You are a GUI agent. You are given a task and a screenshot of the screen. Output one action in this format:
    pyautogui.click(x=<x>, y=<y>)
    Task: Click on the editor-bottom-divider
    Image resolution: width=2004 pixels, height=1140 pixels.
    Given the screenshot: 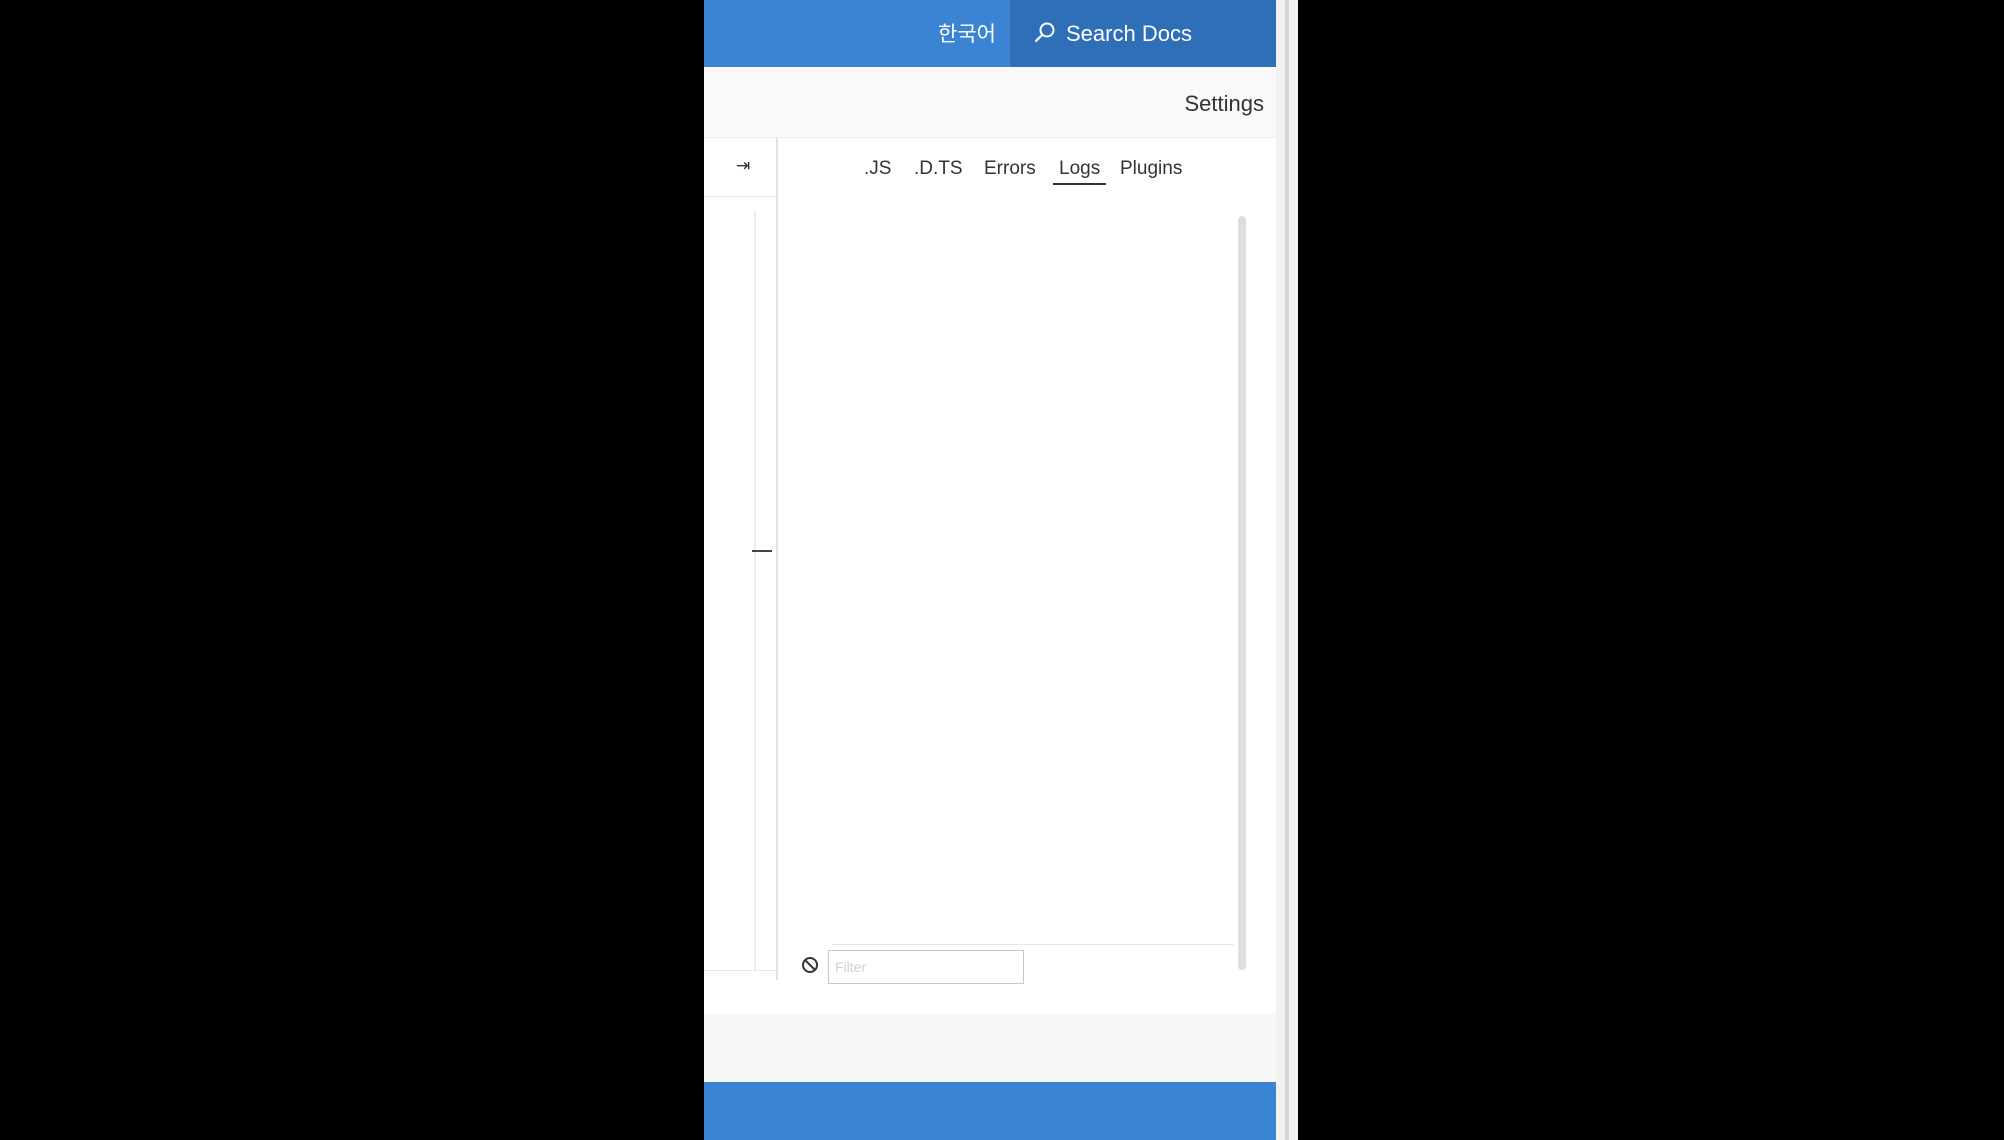 What is the action you would take?
    pyautogui.click(x=740, y=970)
    